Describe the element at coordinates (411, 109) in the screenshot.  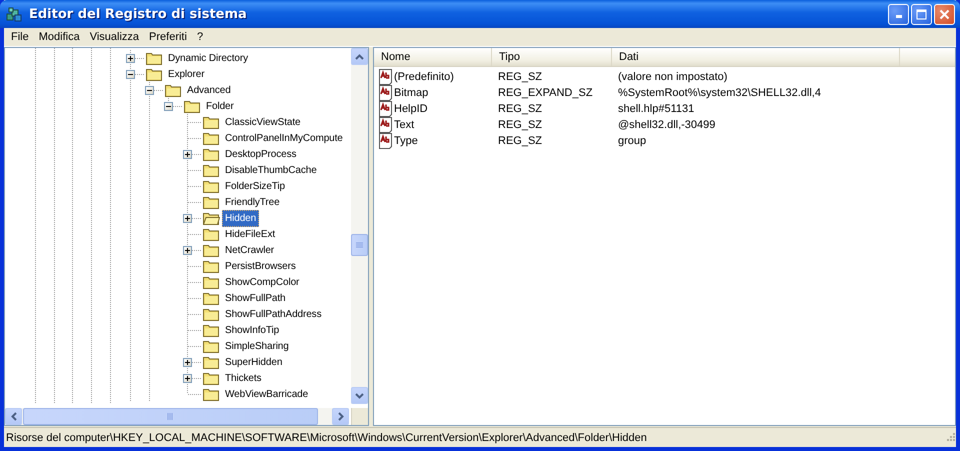
I see `value-name: HelpID` at that location.